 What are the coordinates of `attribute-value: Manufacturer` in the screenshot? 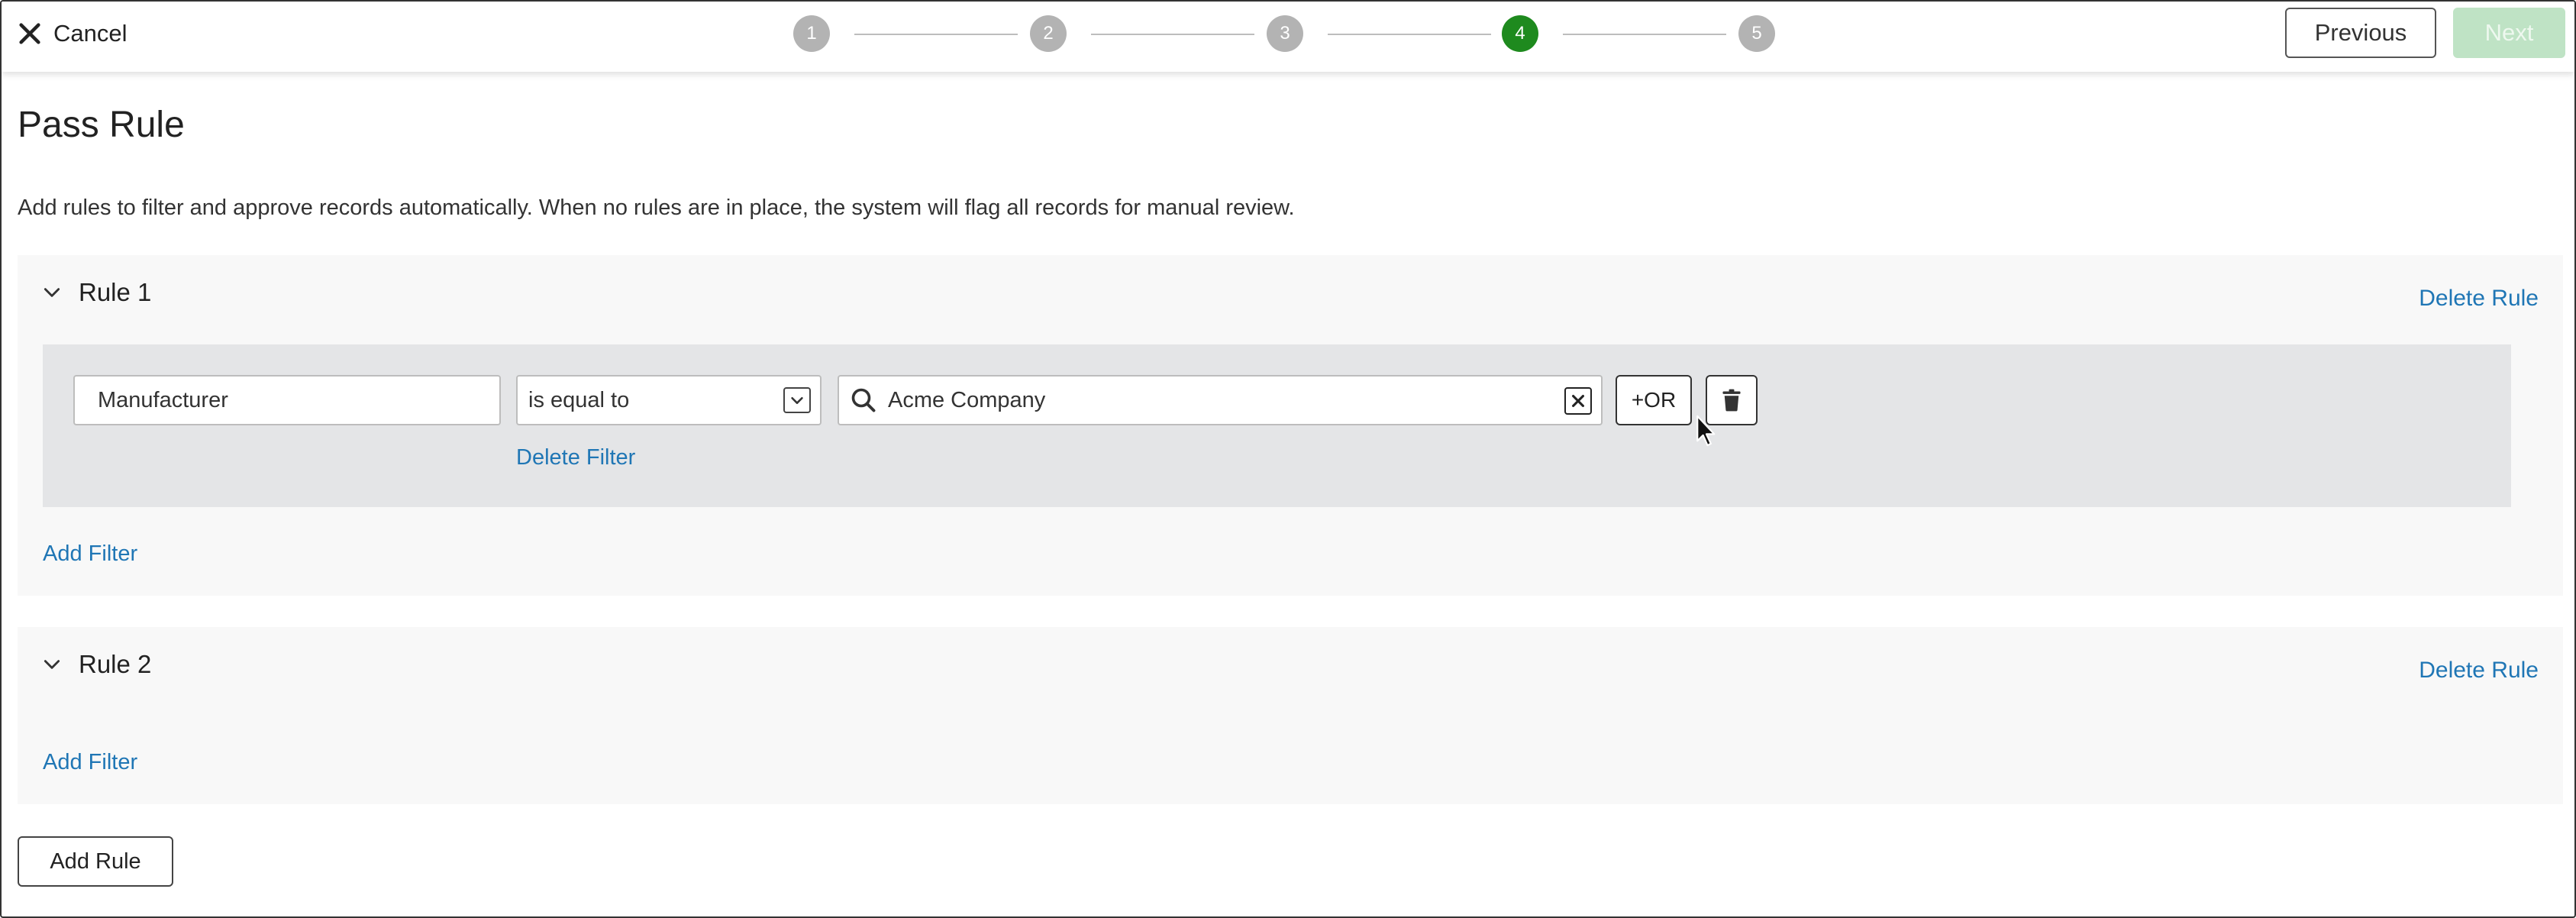 It's located at (163, 399).